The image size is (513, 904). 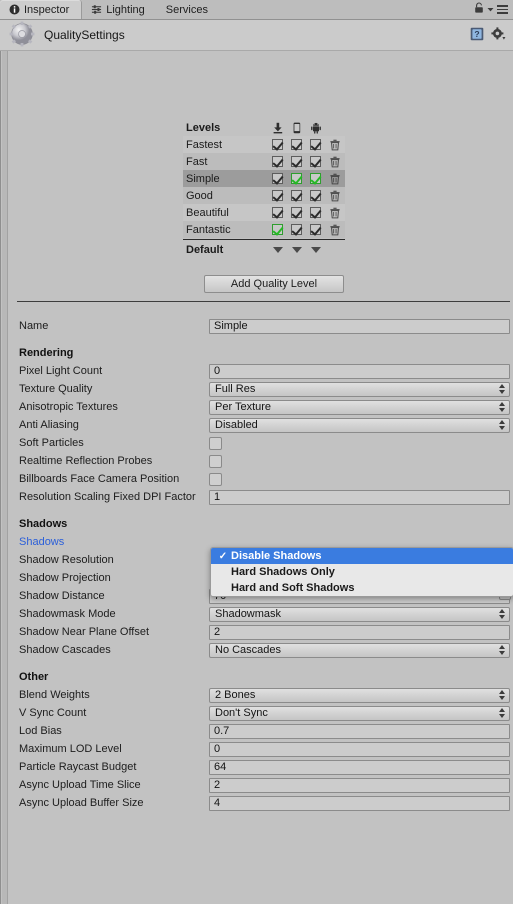 What do you see at coordinates (315, 128) in the screenshot?
I see `android-platform-icon` at bounding box center [315, 128].